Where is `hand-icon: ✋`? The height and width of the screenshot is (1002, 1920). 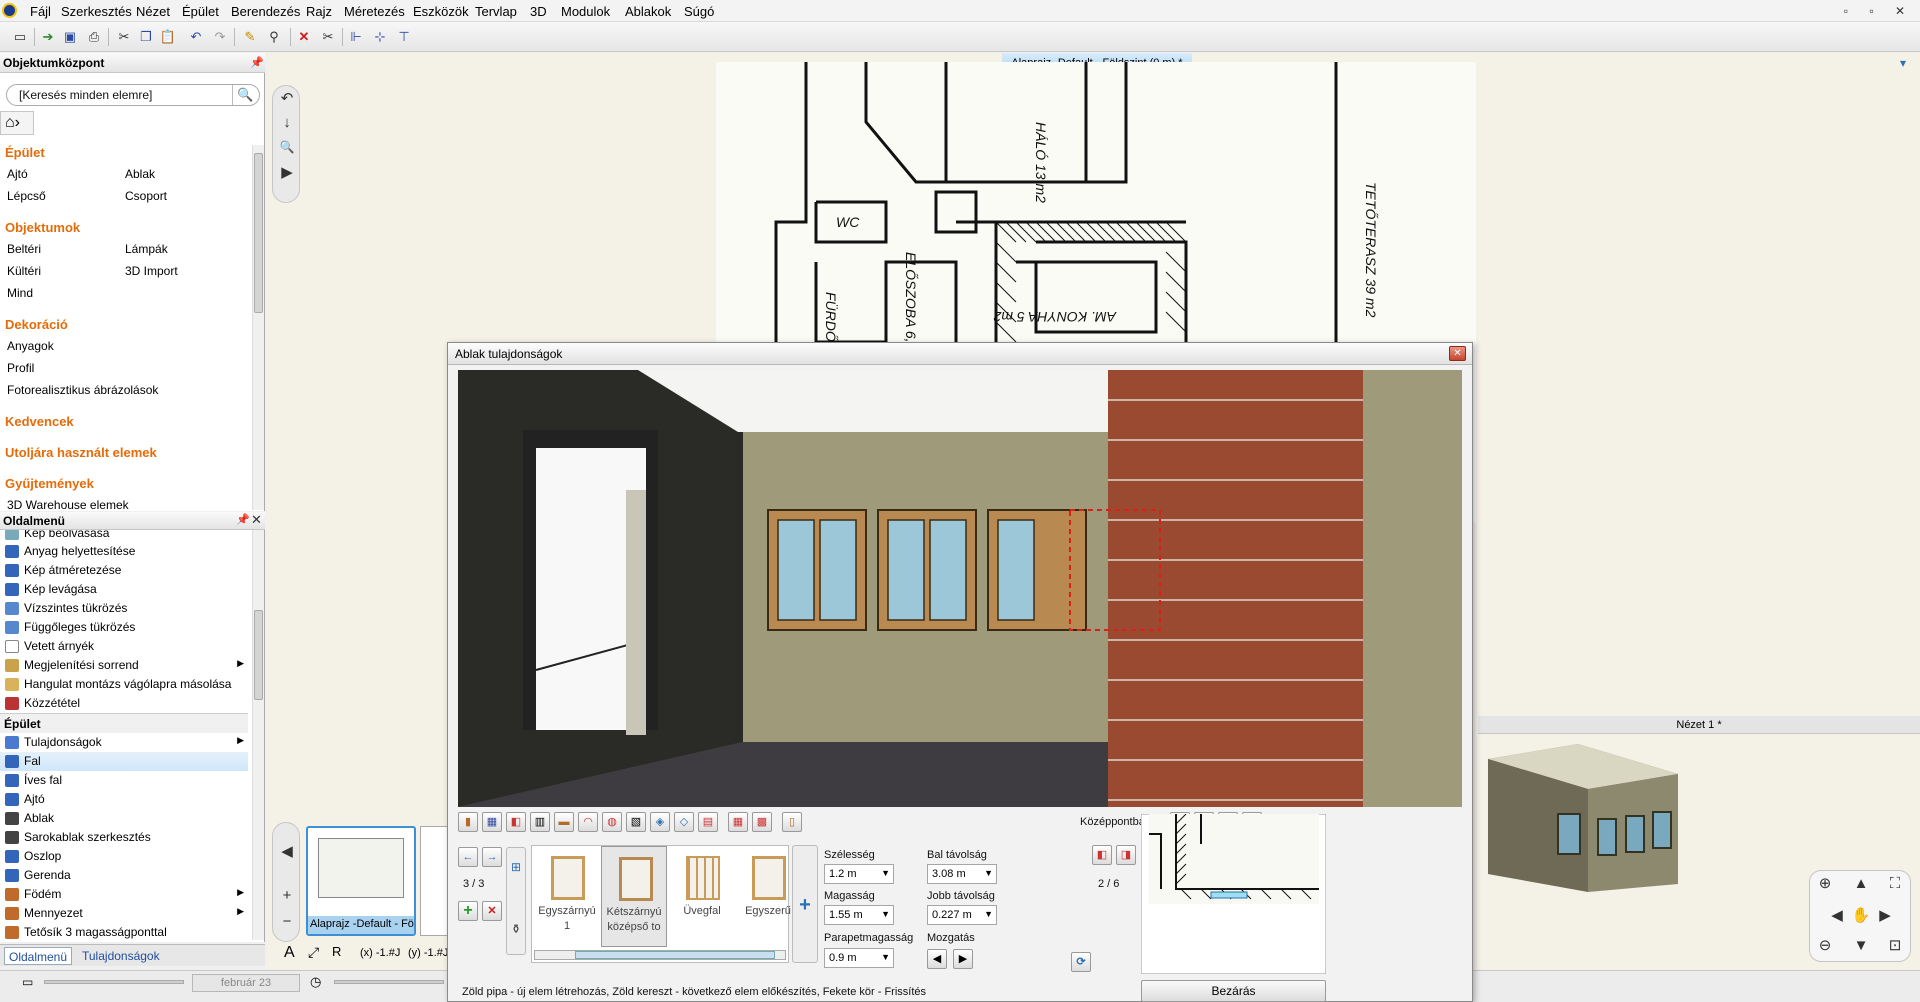 hand-icon: ✋ is located at coordinates (1861, 916).